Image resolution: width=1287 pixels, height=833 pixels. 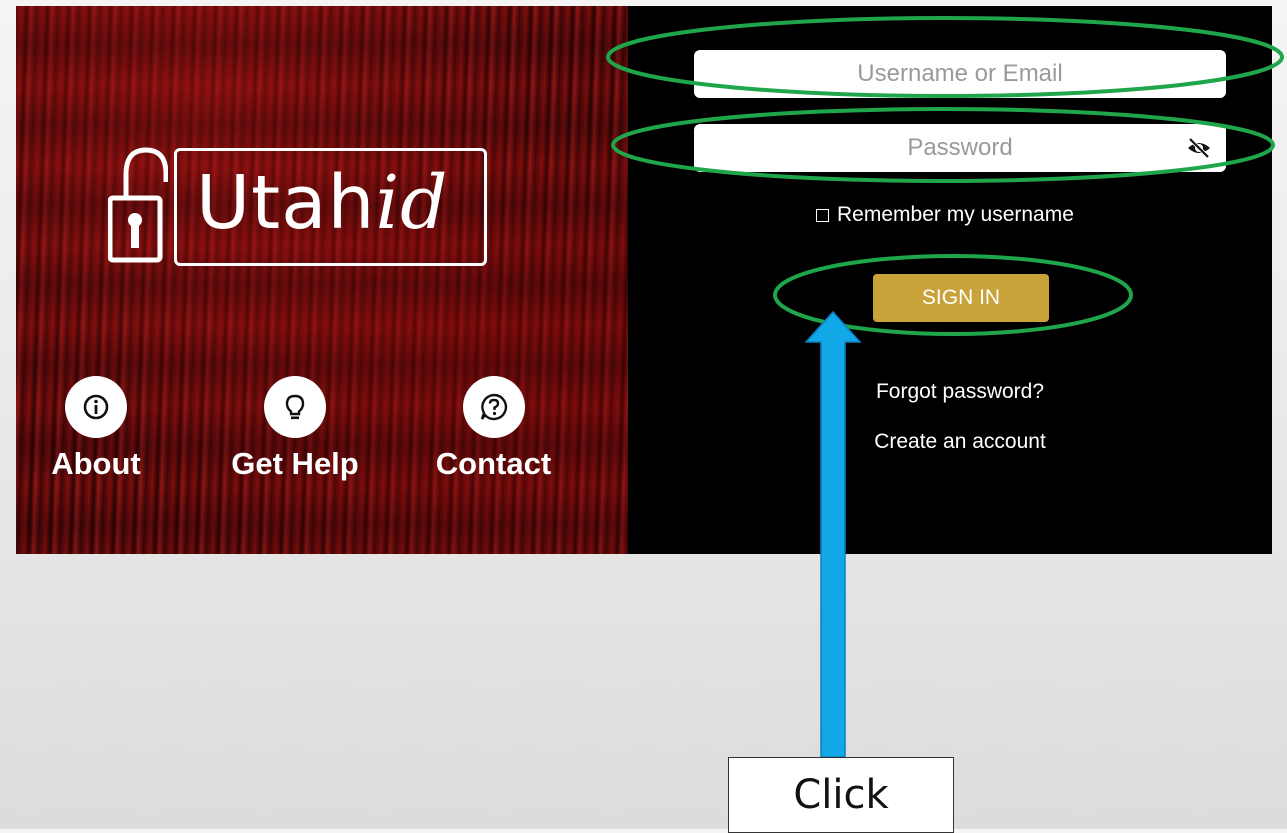 I want to click on nav-get-help: Get Help, so click(x=295, y=429).